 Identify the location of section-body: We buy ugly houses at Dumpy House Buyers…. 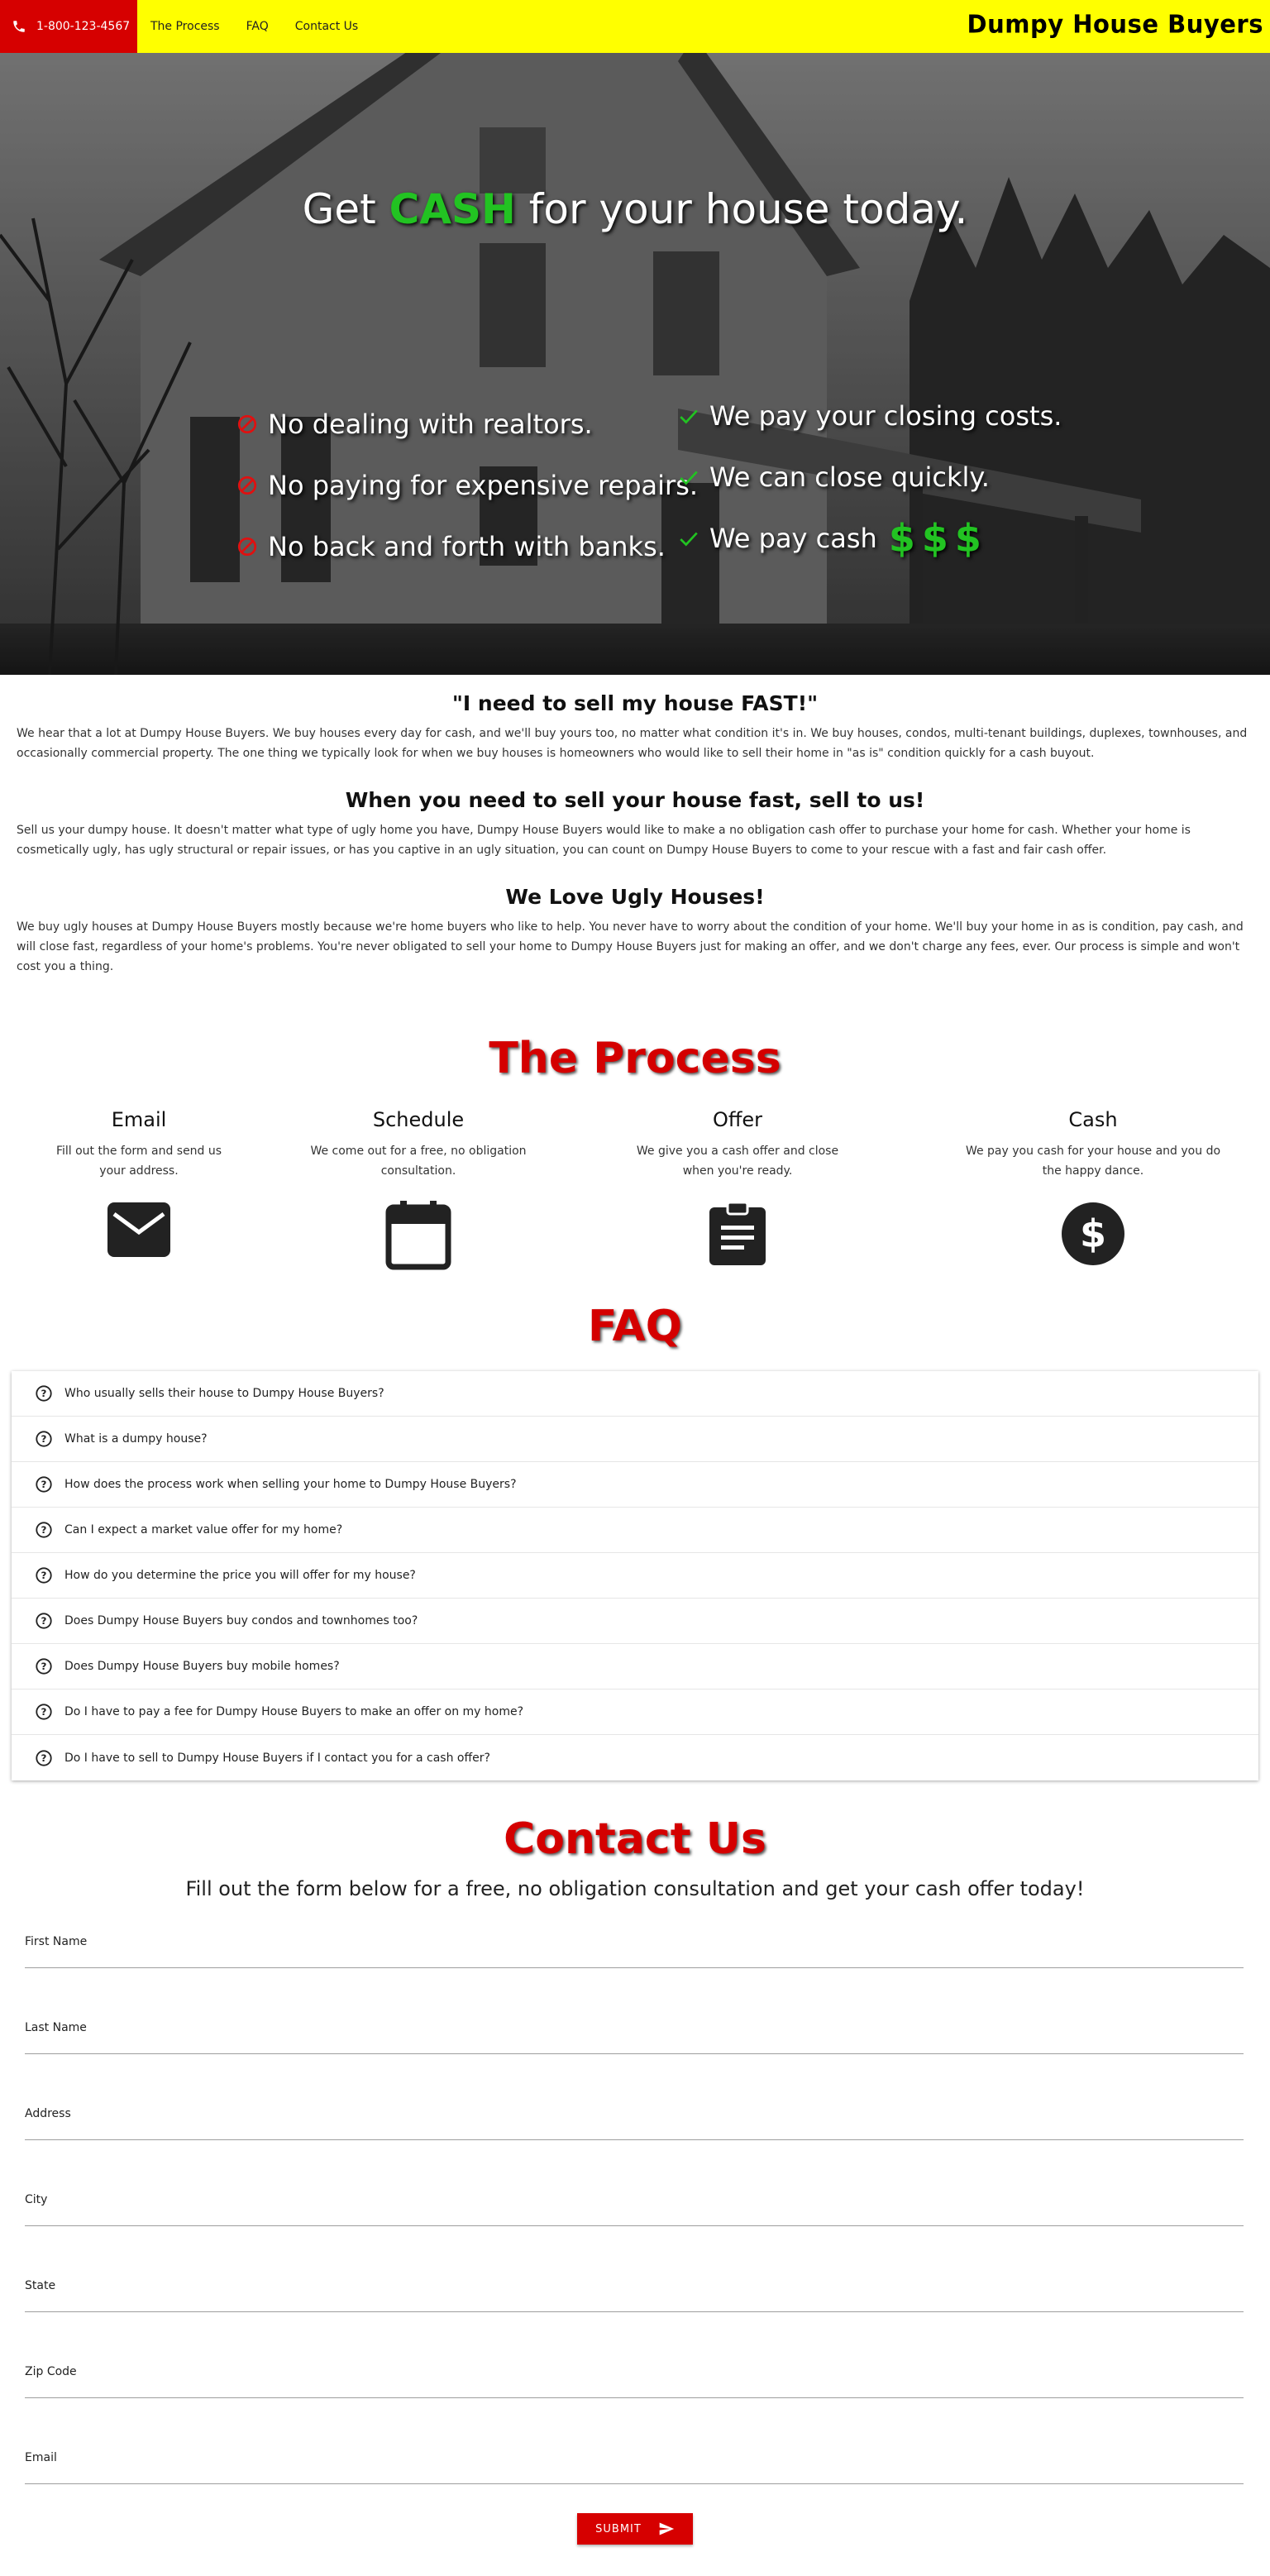
(630, 946).